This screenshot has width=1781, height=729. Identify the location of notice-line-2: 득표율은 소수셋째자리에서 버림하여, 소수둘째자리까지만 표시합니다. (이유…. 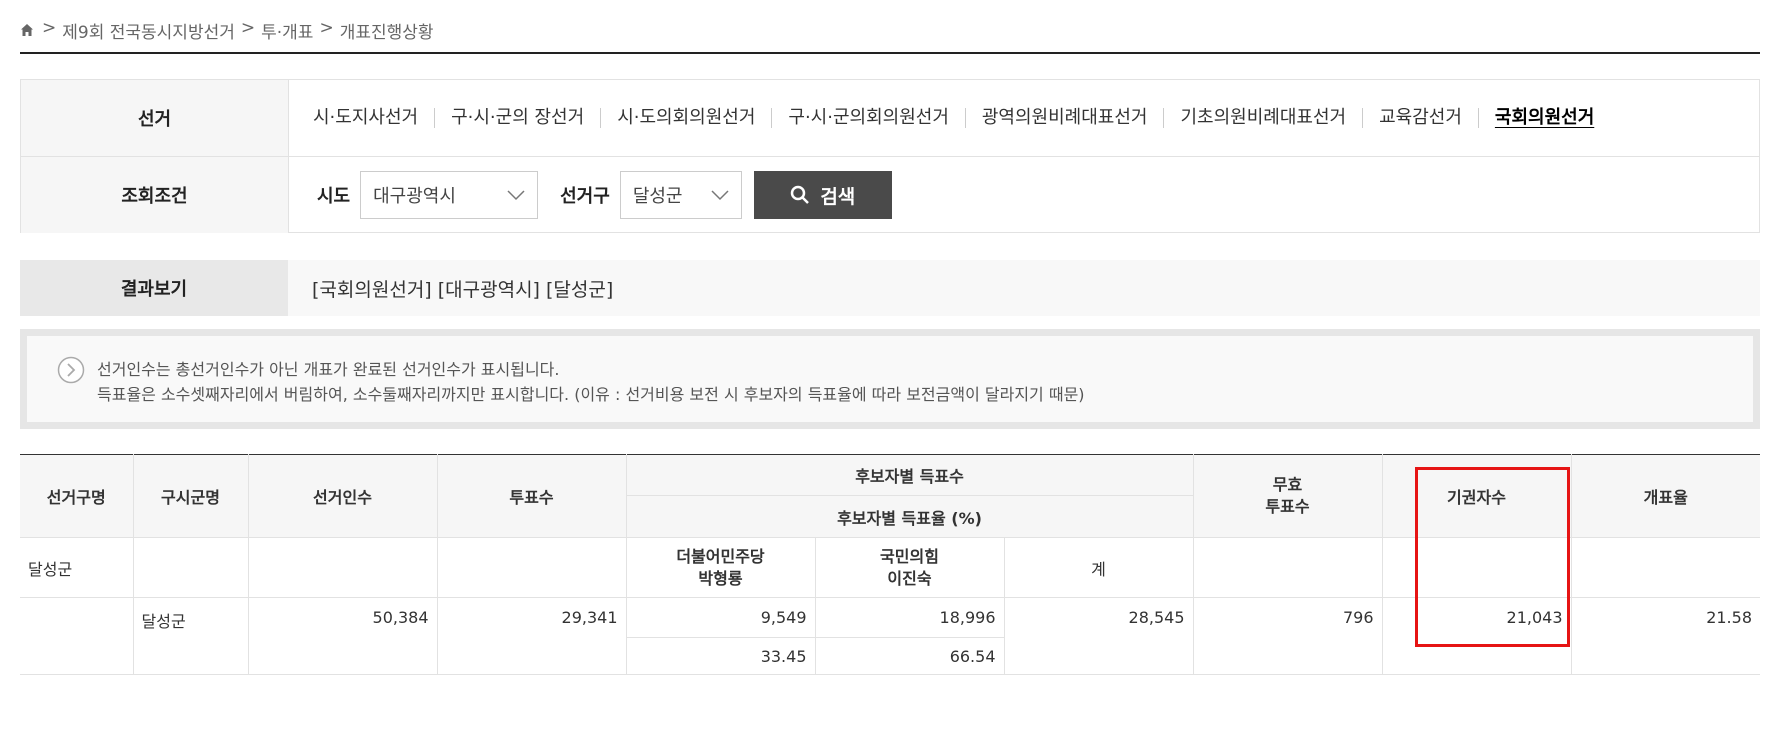
(591, 394).